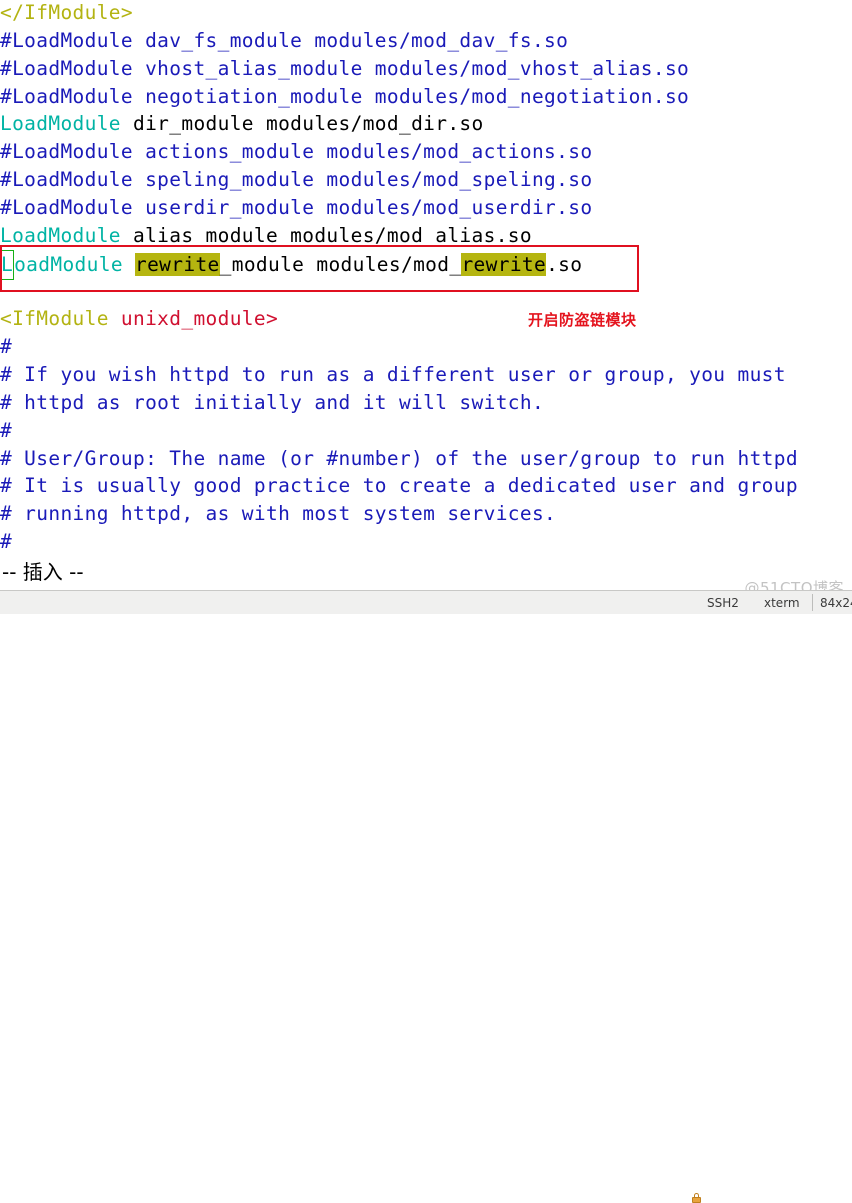 This screenshot has height=1203, width=852. What do you see at coordinates (340, 264) in the screenshot?
I see `text-run: _module modules/mod_` at bounding box center [340, 264].